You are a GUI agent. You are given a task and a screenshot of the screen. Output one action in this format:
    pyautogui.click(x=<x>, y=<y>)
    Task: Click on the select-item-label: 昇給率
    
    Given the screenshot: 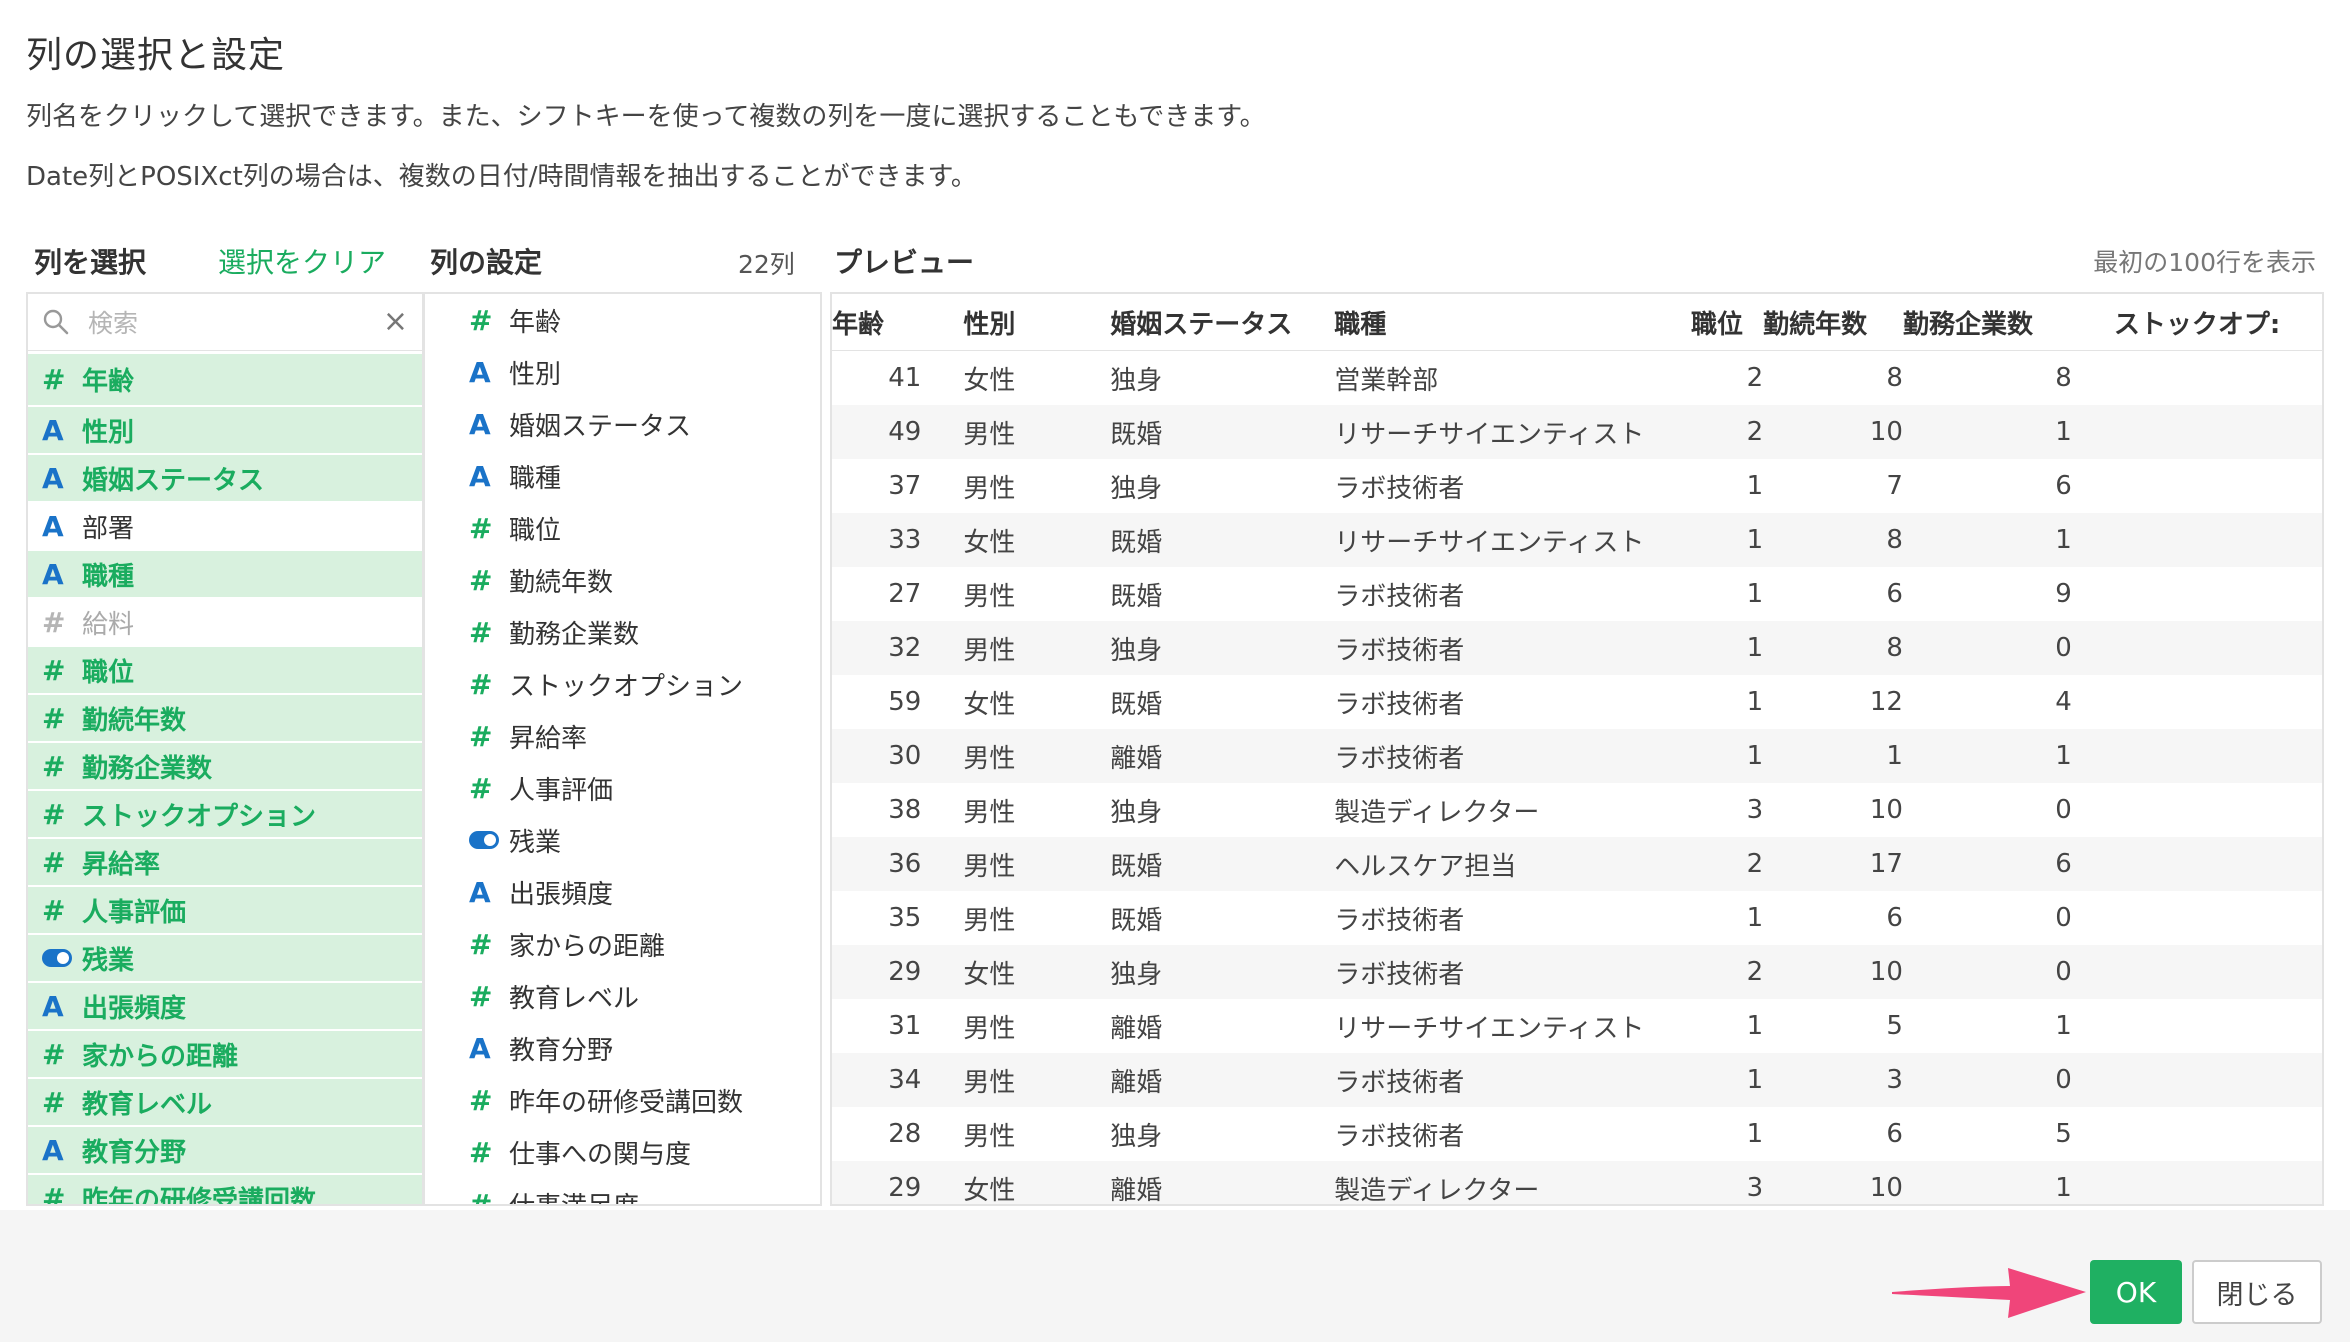 What is the action you would take?
    pyautogui.click(x=121, y=864)
    